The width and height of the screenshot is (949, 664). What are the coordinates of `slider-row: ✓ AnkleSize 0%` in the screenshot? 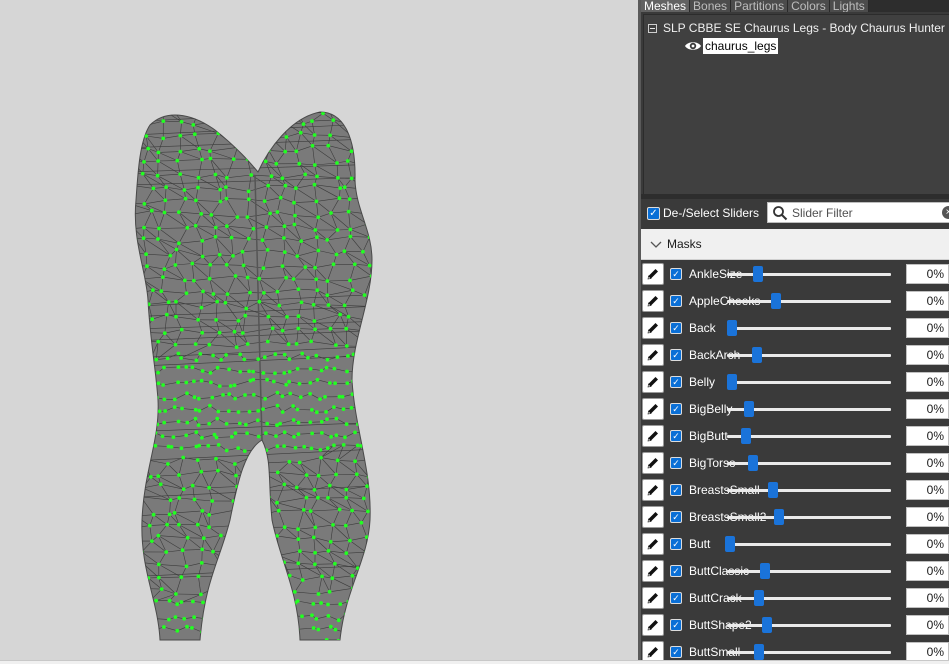 It's located at (795, 273).